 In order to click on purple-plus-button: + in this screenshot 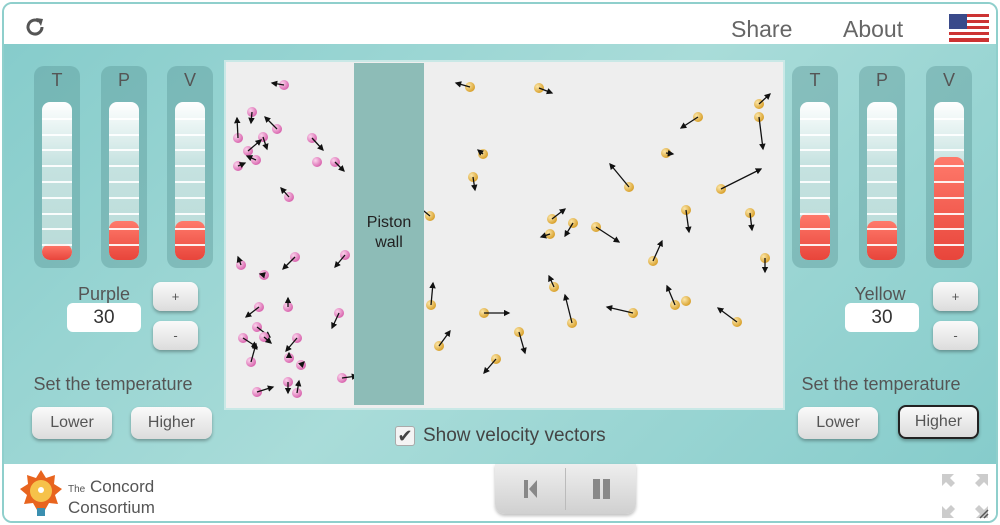, I will do `click(175, 296)`.